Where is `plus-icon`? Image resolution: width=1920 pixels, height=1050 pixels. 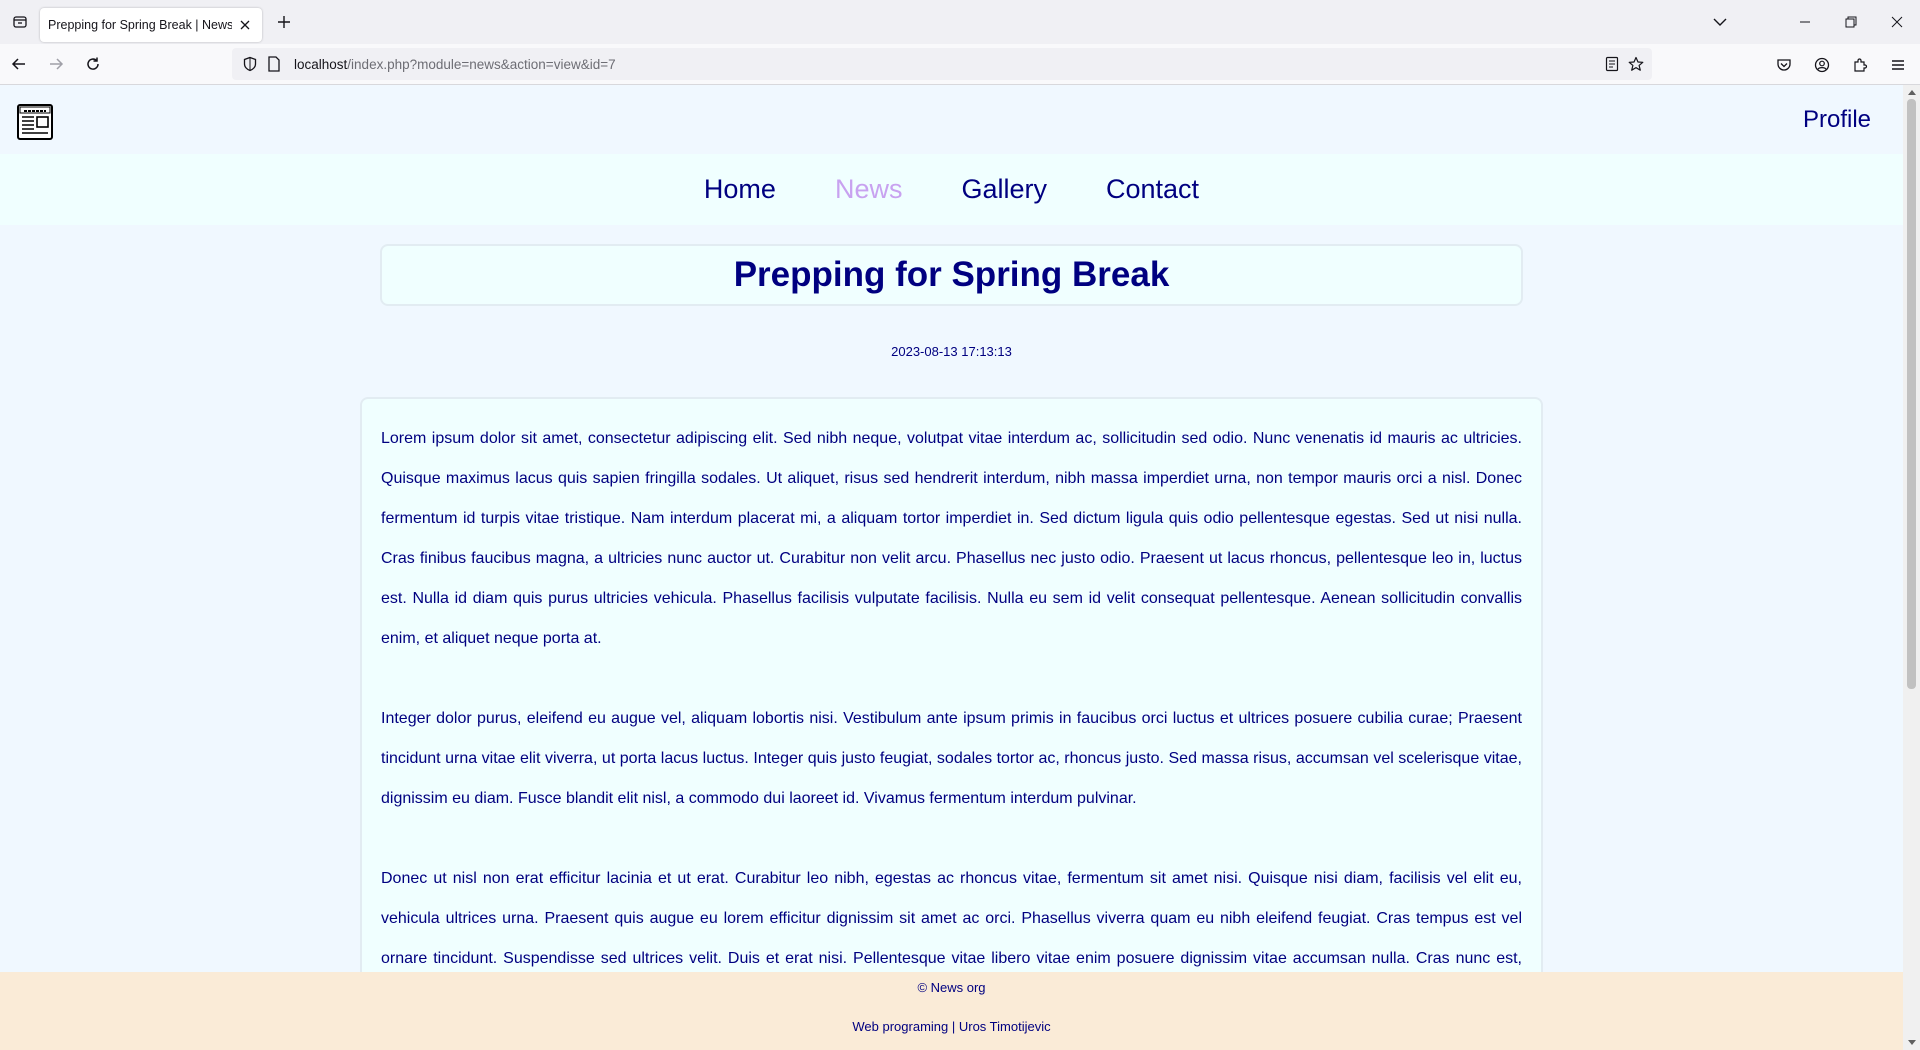 plus-icon is located at coordinates (284, 22).